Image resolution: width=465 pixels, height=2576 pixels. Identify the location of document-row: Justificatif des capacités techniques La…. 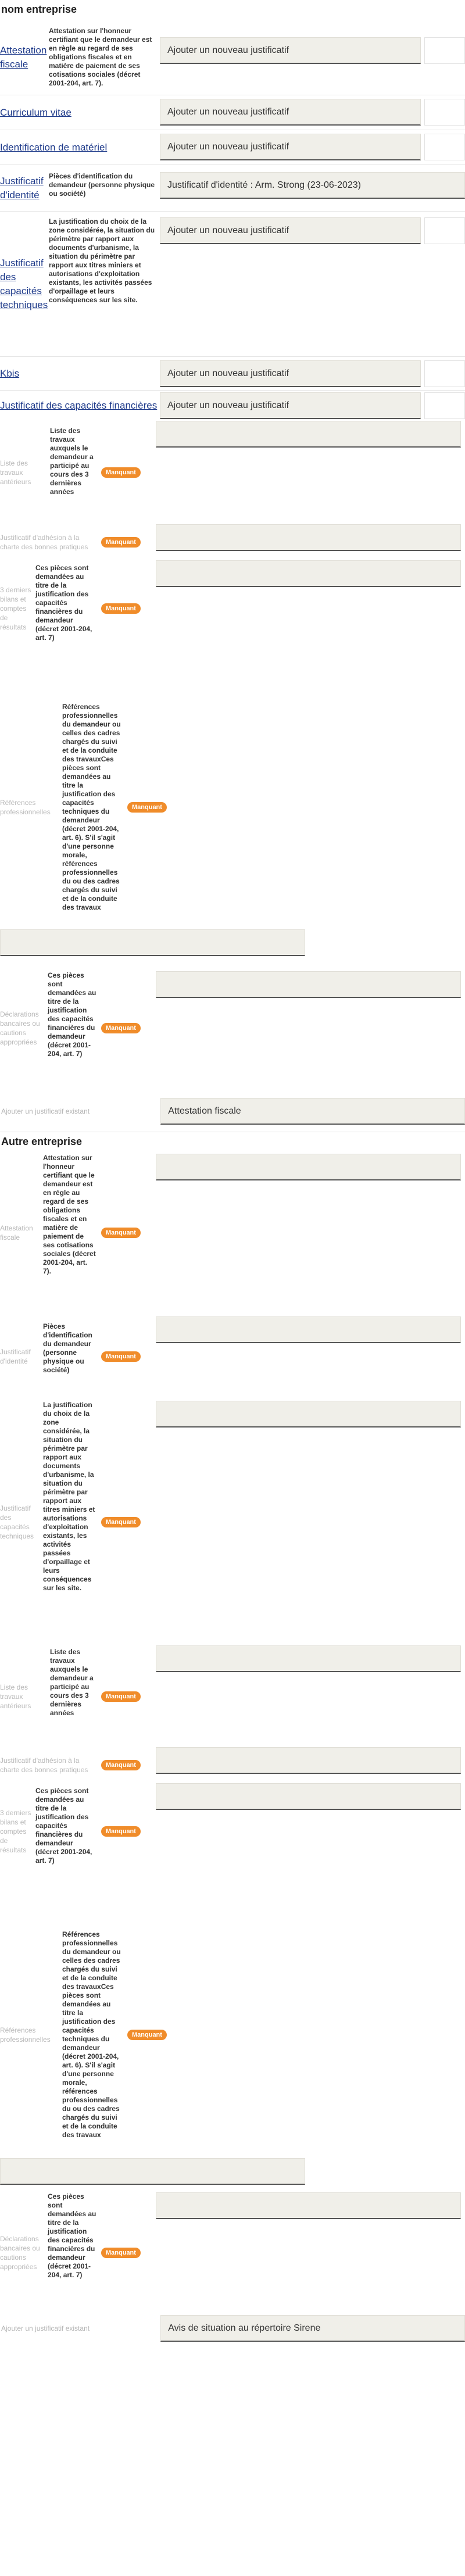
(233, 284).